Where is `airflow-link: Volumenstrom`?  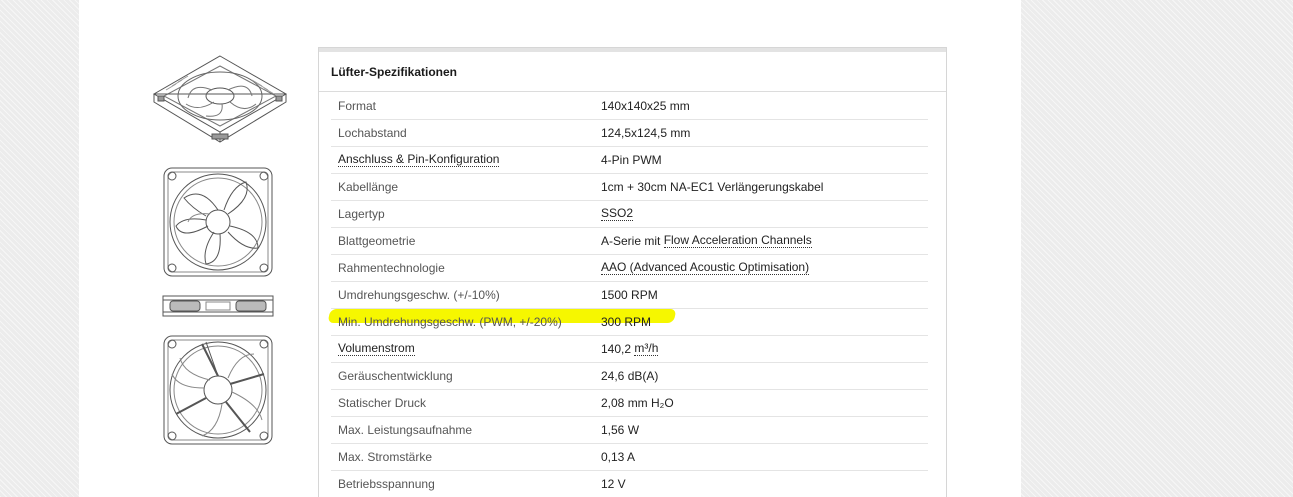 airflow-link: Volumenstrom is located at coordinates (376, 349).